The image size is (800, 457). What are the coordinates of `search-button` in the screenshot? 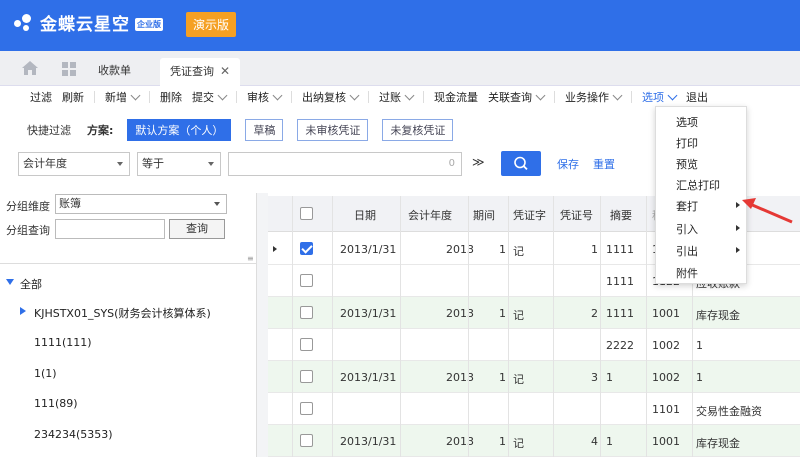 It's located at (521, 163).